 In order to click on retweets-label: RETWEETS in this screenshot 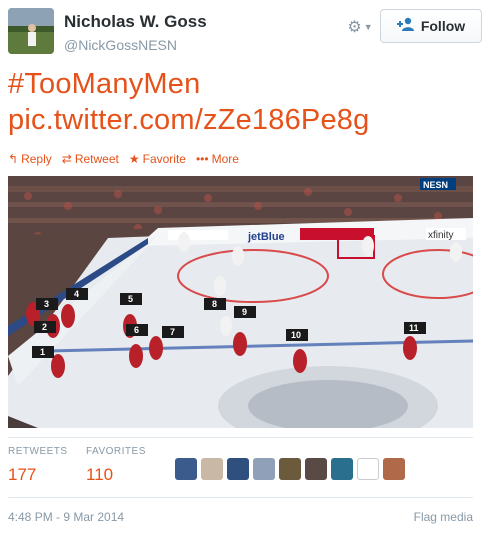, I will do `click(38, 451)`.